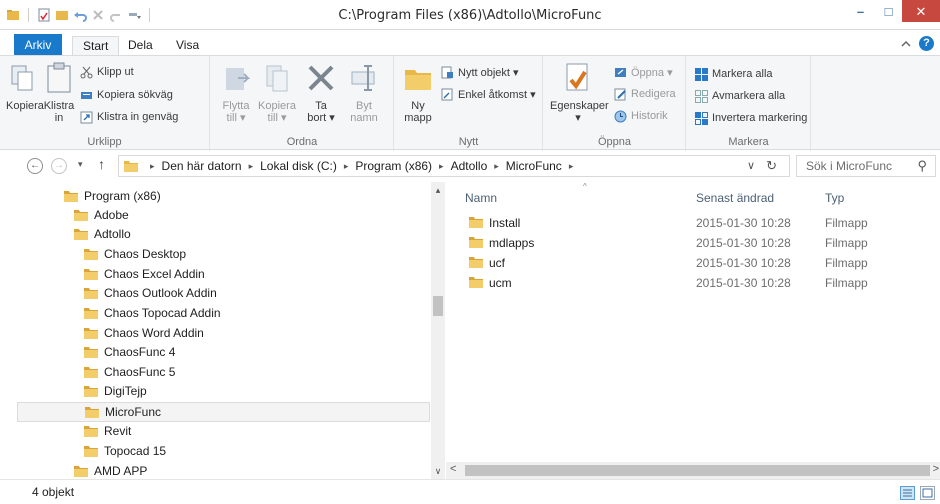 The height and width of the screenshot is (504, 940). Describe the element at coordinates (223, 333) in the screenshot. I see `tree-item: Chaos Word Addin` at that location.